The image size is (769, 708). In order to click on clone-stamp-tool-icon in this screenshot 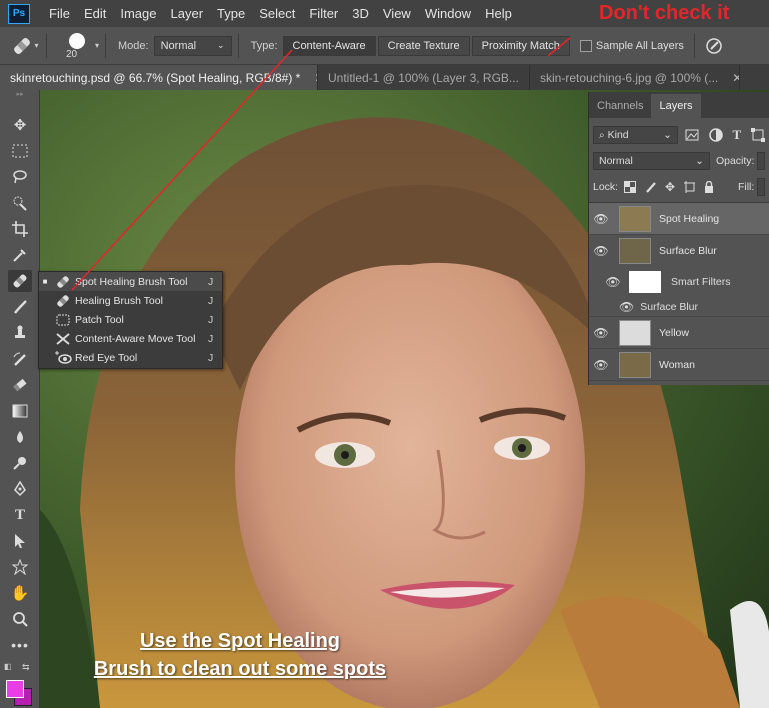, I will do `click(20, 333)`.